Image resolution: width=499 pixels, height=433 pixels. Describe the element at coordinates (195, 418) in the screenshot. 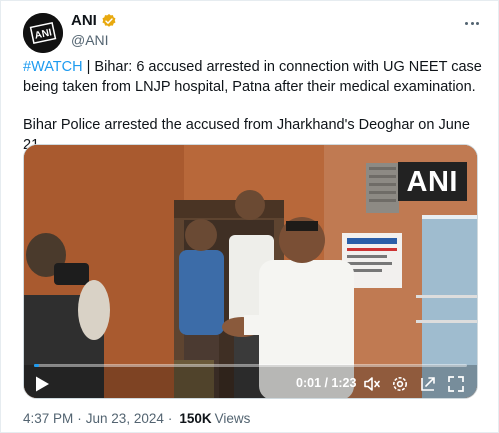

I see `views-count: 150K` at that location.